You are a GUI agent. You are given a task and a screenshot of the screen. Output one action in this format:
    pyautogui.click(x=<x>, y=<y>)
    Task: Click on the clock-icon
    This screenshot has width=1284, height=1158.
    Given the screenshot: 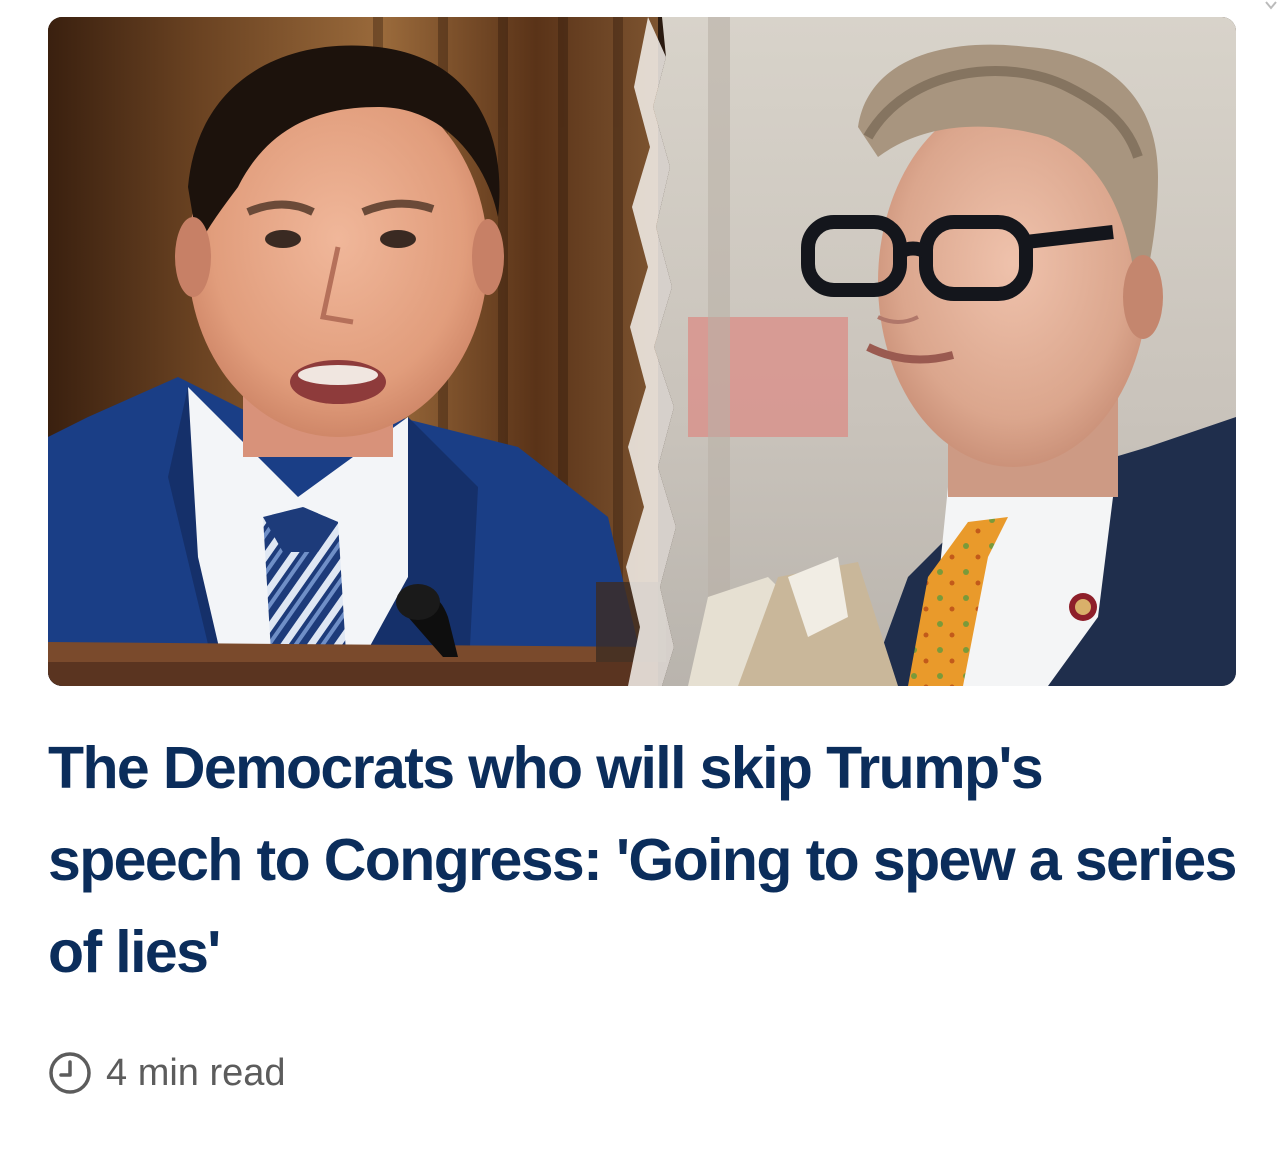 What is the action you would take?
    pyautogui.click(x=70, y=1073)
    